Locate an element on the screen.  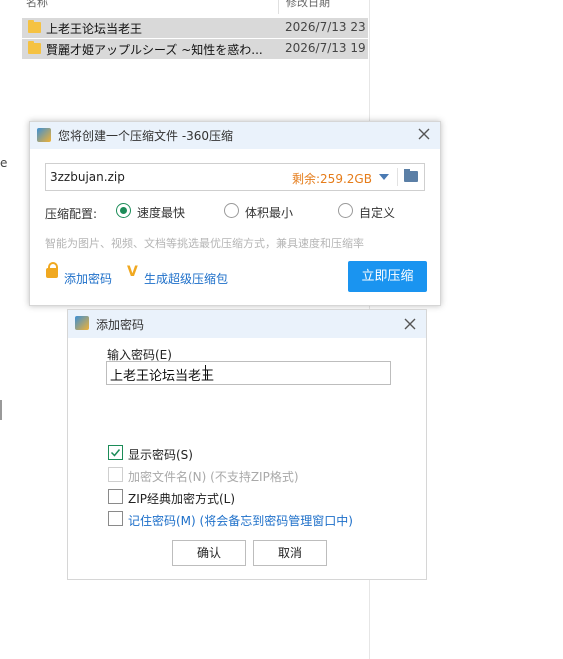
radio-label: 体积最小 is located at coordinates (269, 213).